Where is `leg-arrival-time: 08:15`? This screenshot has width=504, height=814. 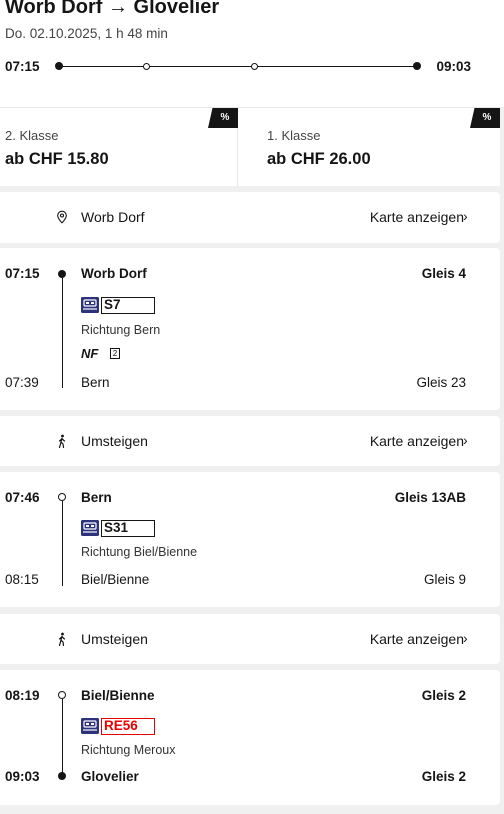 leg-arrival-time: 08:15 is located at coordinates (22, 579).